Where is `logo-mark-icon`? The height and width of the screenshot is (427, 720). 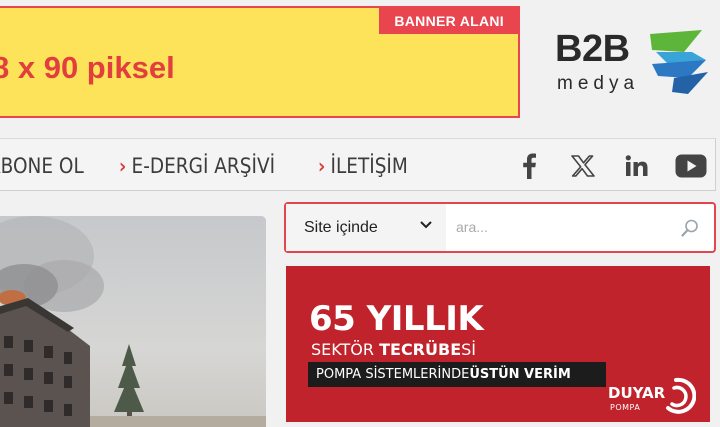
logo-mark-icon is located at coordinates (679, 62).